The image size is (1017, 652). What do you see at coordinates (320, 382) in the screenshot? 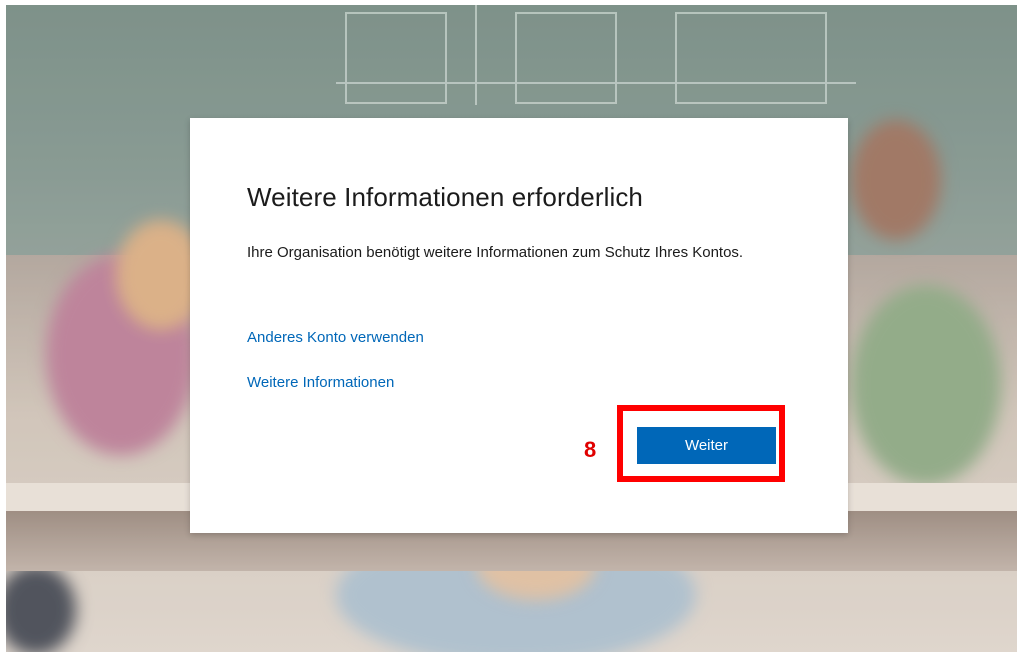
I see `more-information-link: Weitere Informationen` at bounding box center [320, 382].